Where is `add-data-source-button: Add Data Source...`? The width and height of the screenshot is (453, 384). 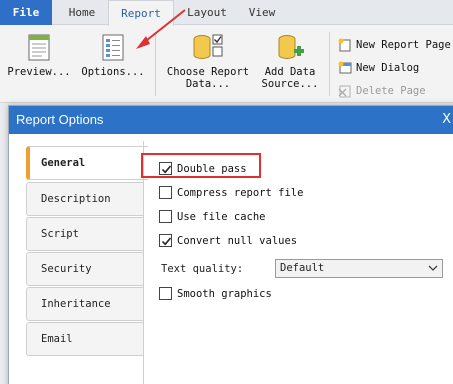
add-data-source-button: Add Data Source... is located at coordinates (290, 61).